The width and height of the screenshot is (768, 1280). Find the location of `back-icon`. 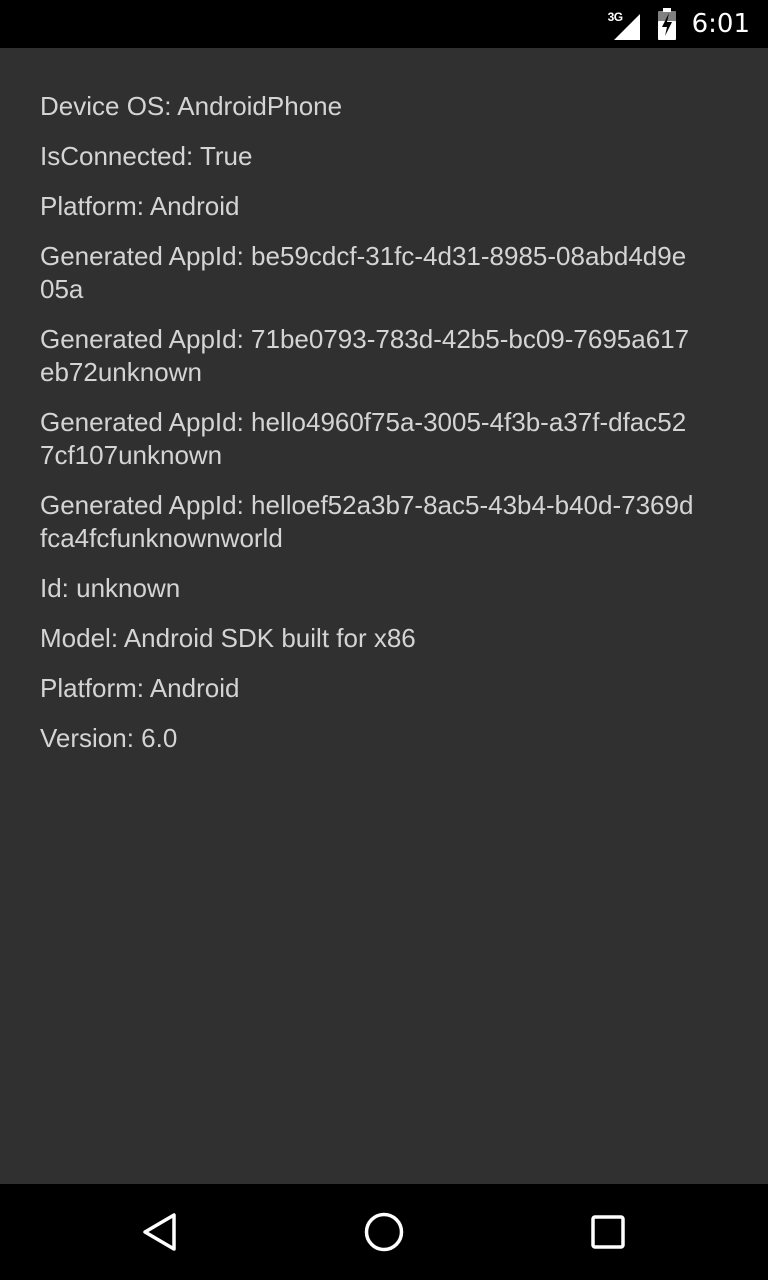

back-icon is located at coordinates (159, 1232).